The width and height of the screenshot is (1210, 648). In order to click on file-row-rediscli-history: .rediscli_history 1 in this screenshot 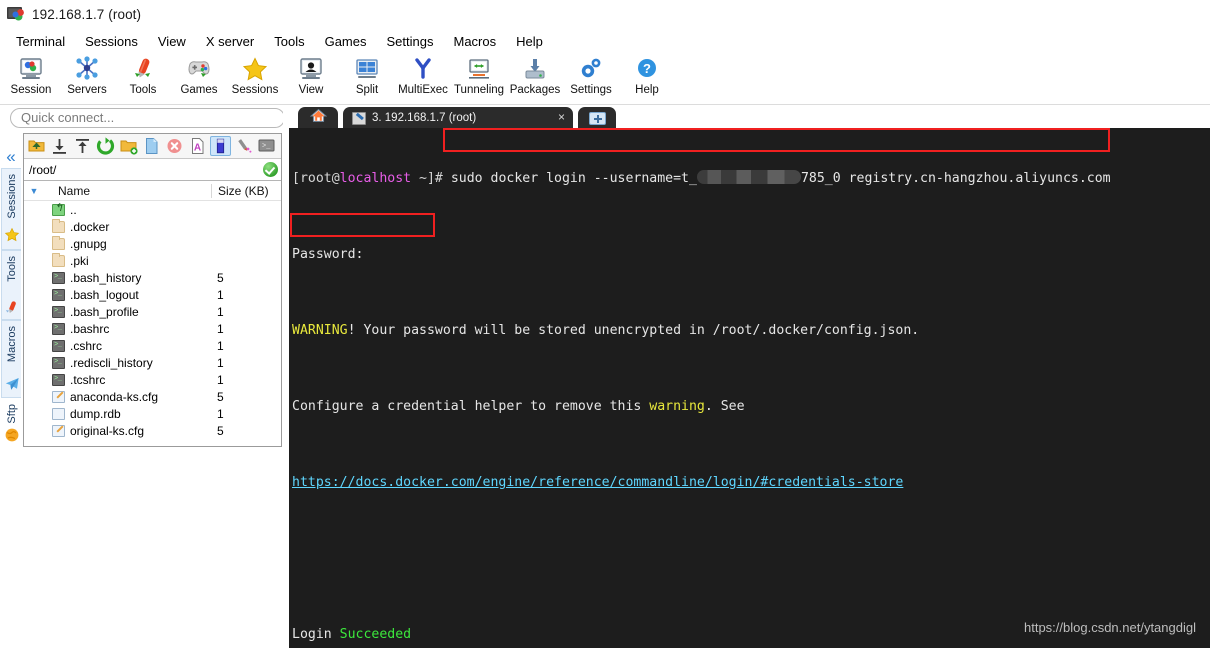, I will do `click(152, 362)`.